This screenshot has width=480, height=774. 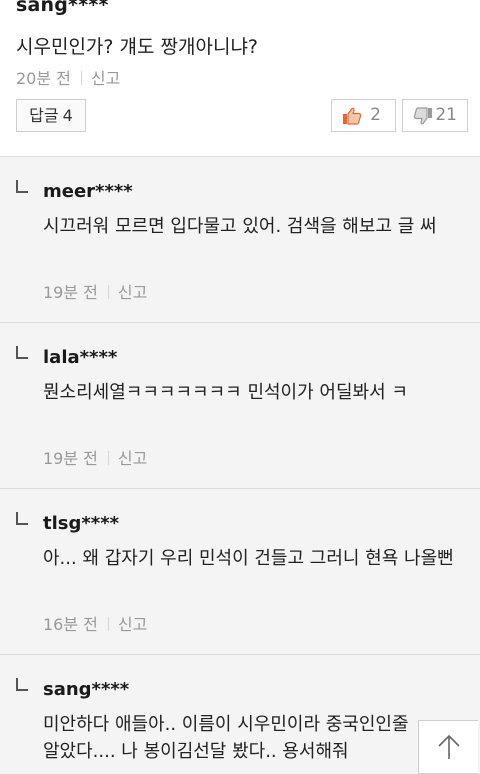 I want to click on arrow-up-icon, so click(x=449, y=746).